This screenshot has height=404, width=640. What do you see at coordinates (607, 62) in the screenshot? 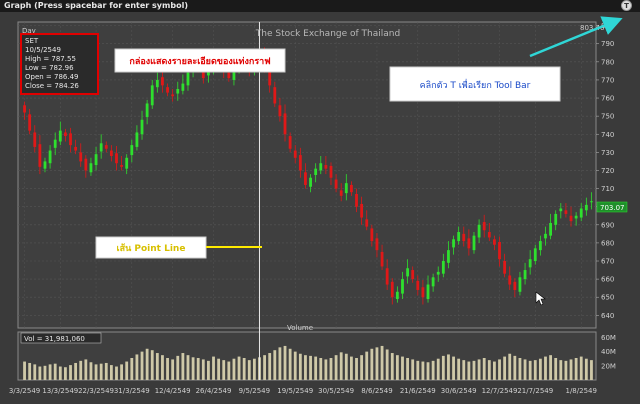
I see `price-tick-label: 780` at bounding box center [607, 62].